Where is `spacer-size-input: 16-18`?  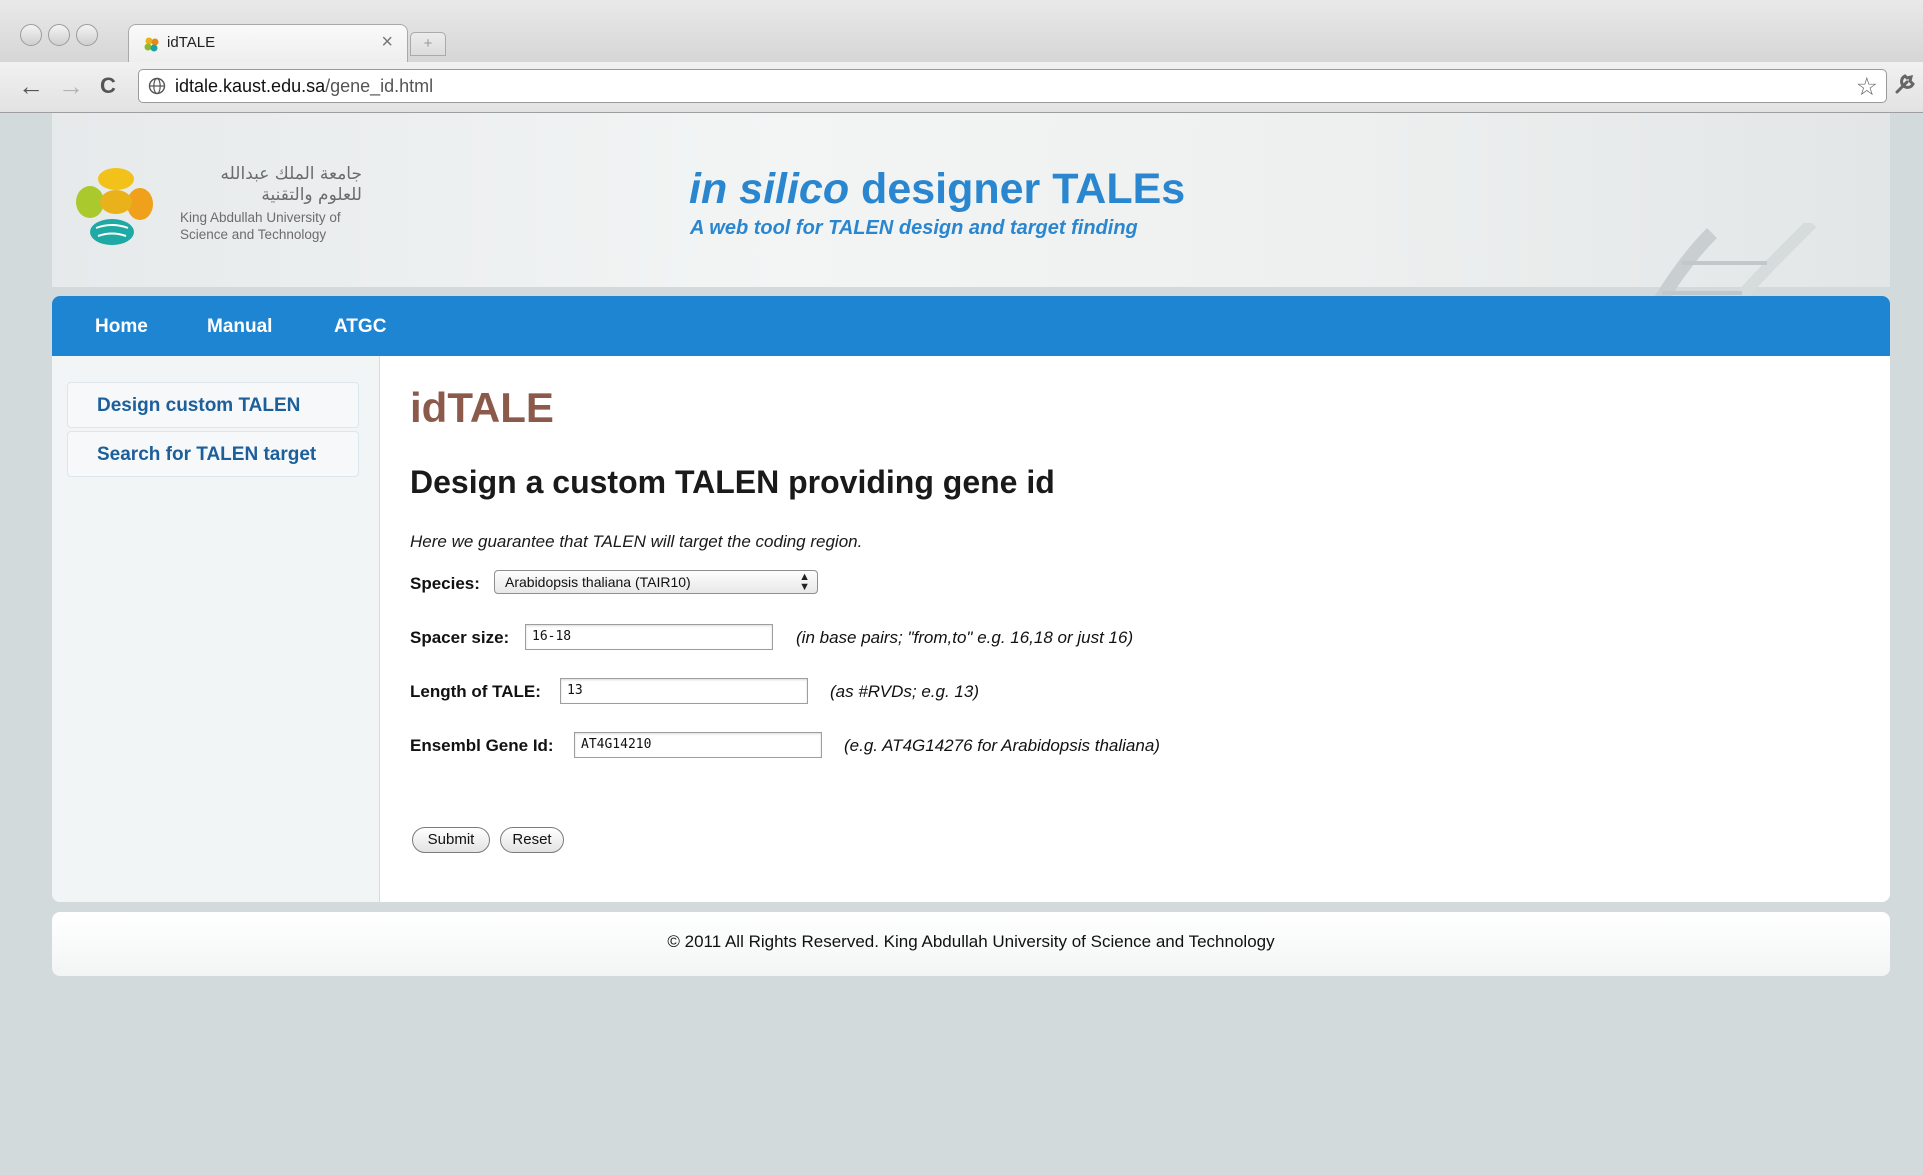 spacer-size-input: 16-18 is located at coordinates (649, 637).